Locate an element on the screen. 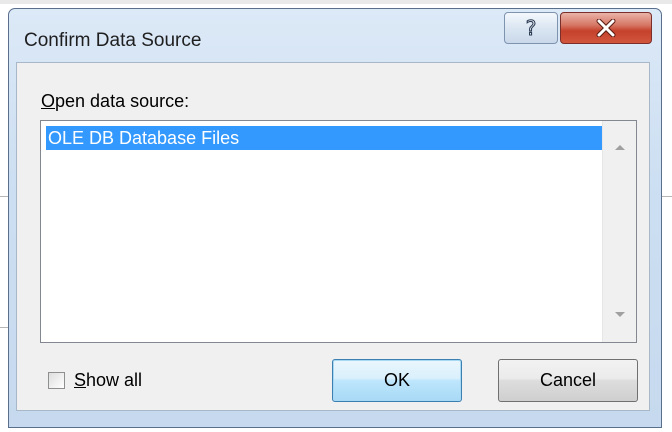 The height and width of the screenshot is (432, 672). help-icon: ? is located at coordinates (531, 28).